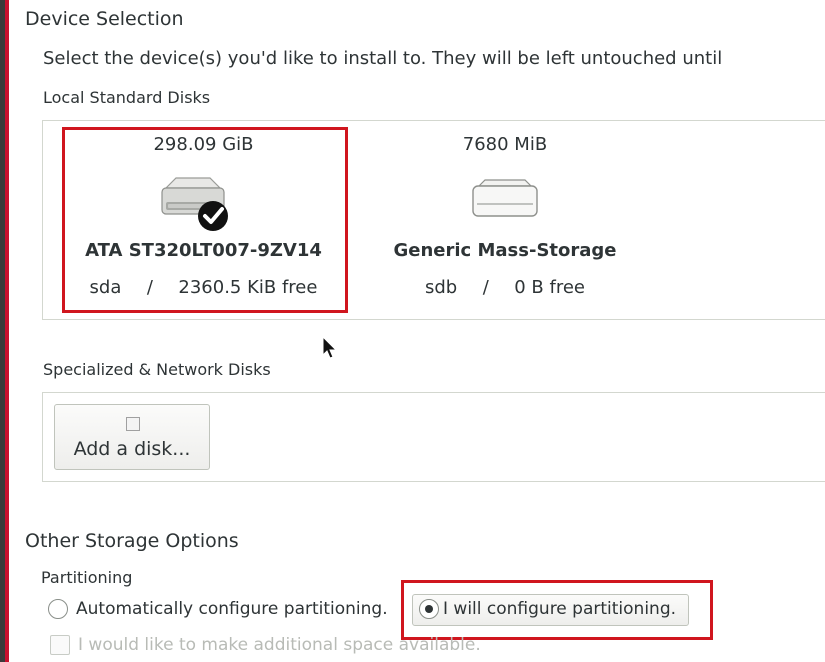 The width and height of the screenshot is (825, 662). Describe the element at coordinates (505, 250) in the screenshot. I see `disk-name: Generic Mass-Storage` at that location.